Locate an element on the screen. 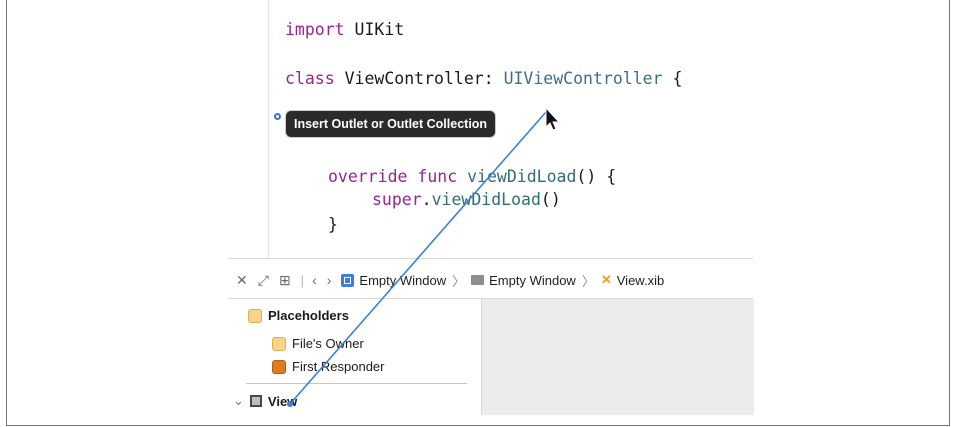  mouse-pointer-icon is located at coordinates (553, 118).